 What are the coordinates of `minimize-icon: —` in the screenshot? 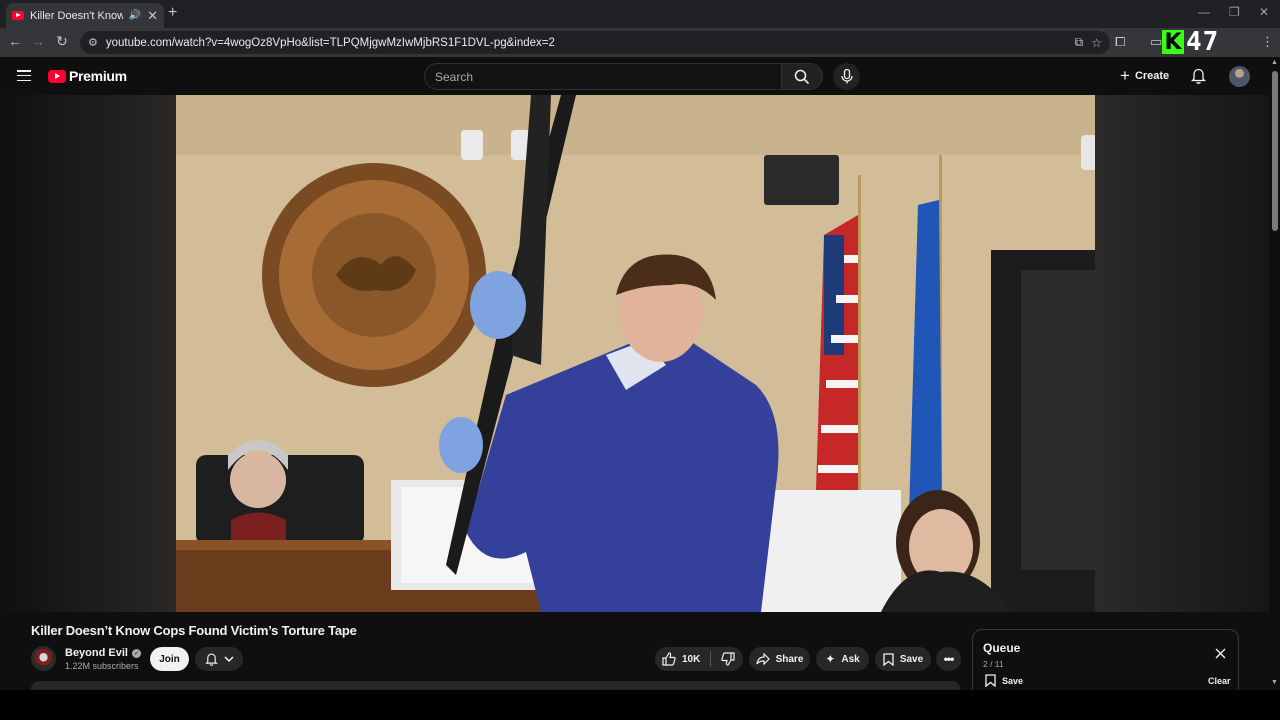 It's located at (1204, 12).